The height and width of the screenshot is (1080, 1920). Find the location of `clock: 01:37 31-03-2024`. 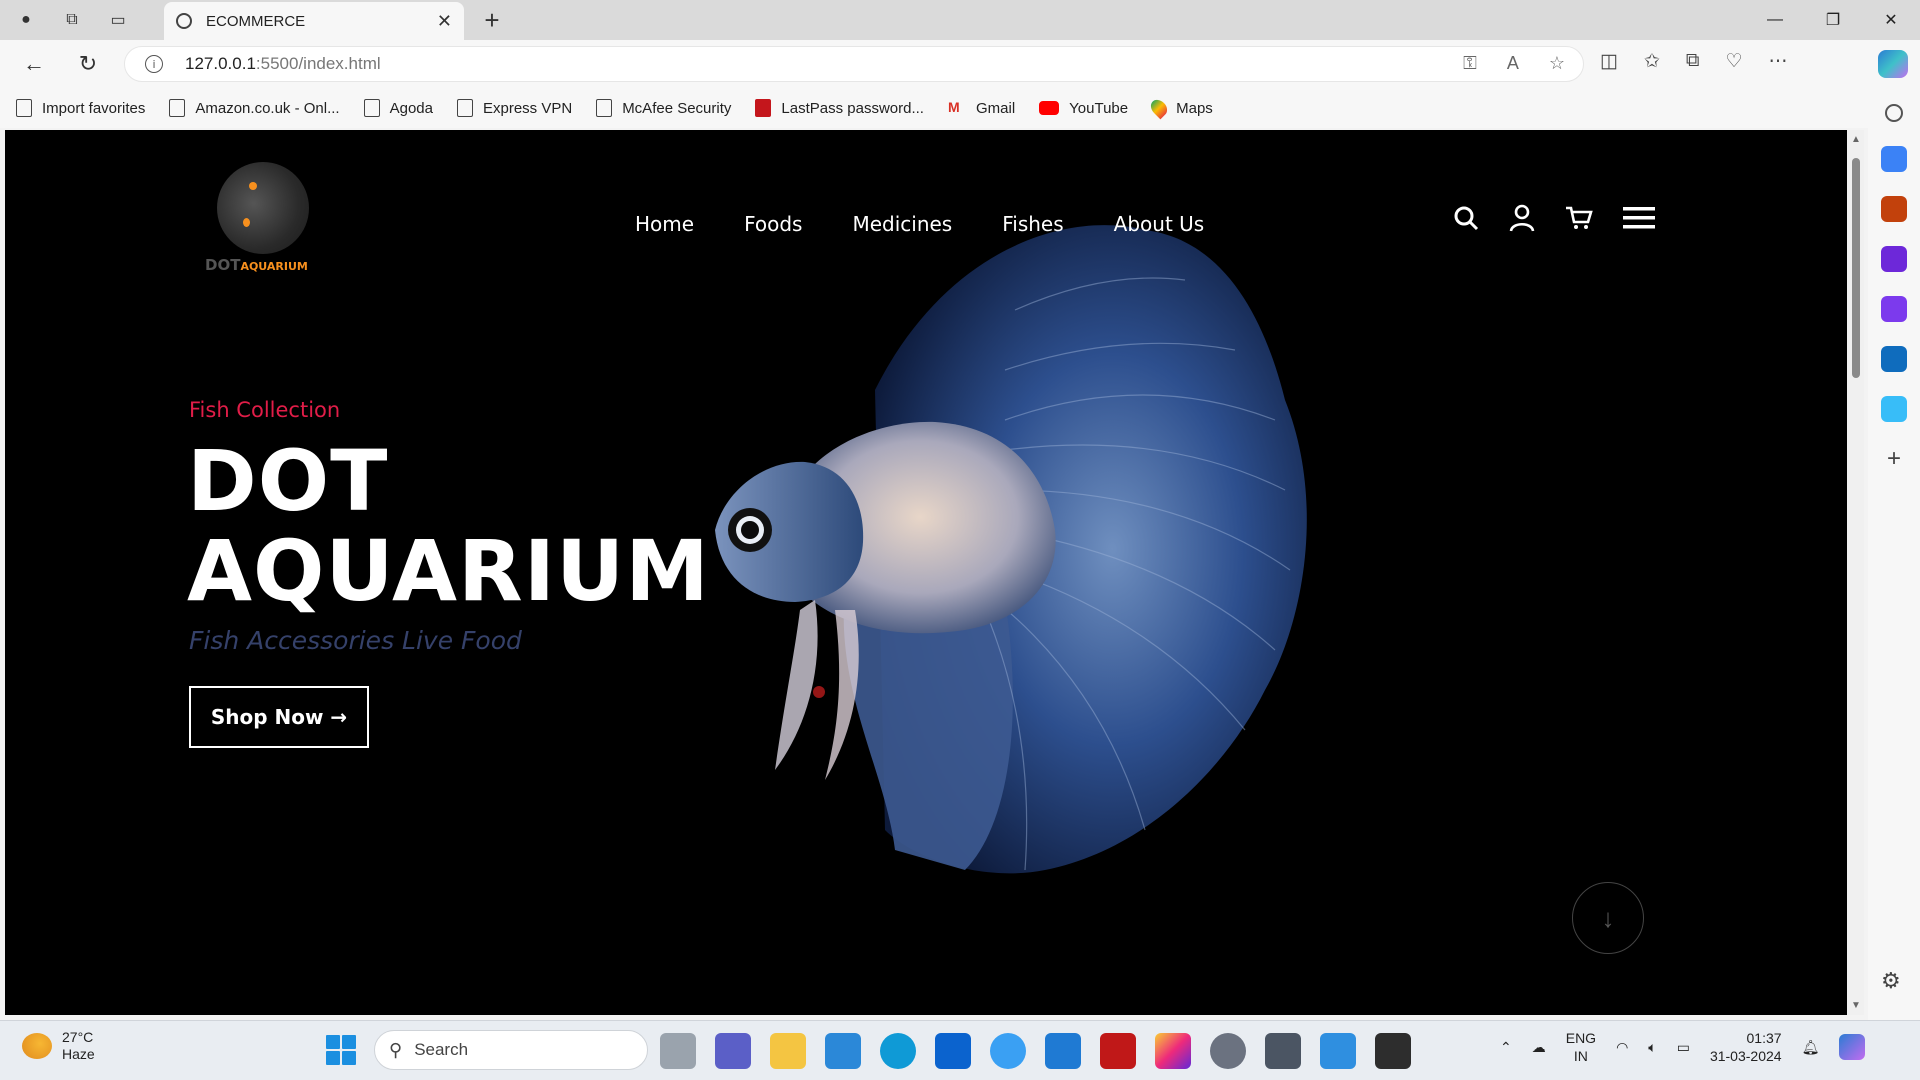

clock: 01:37 31-03-2024 is located at coordinates (1746, 1047).